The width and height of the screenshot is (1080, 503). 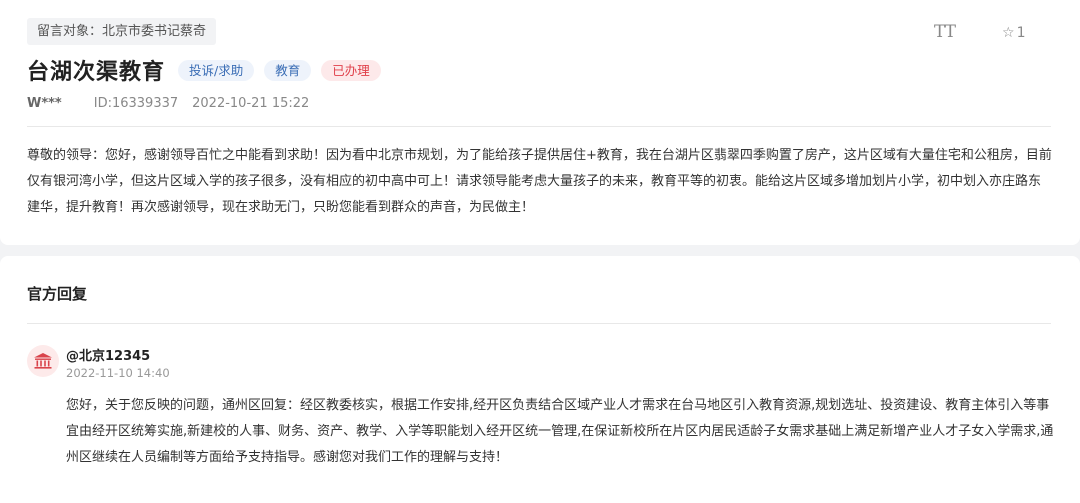 I want to click on category-badge: 投诉/求助, so click(x=216, y=70).